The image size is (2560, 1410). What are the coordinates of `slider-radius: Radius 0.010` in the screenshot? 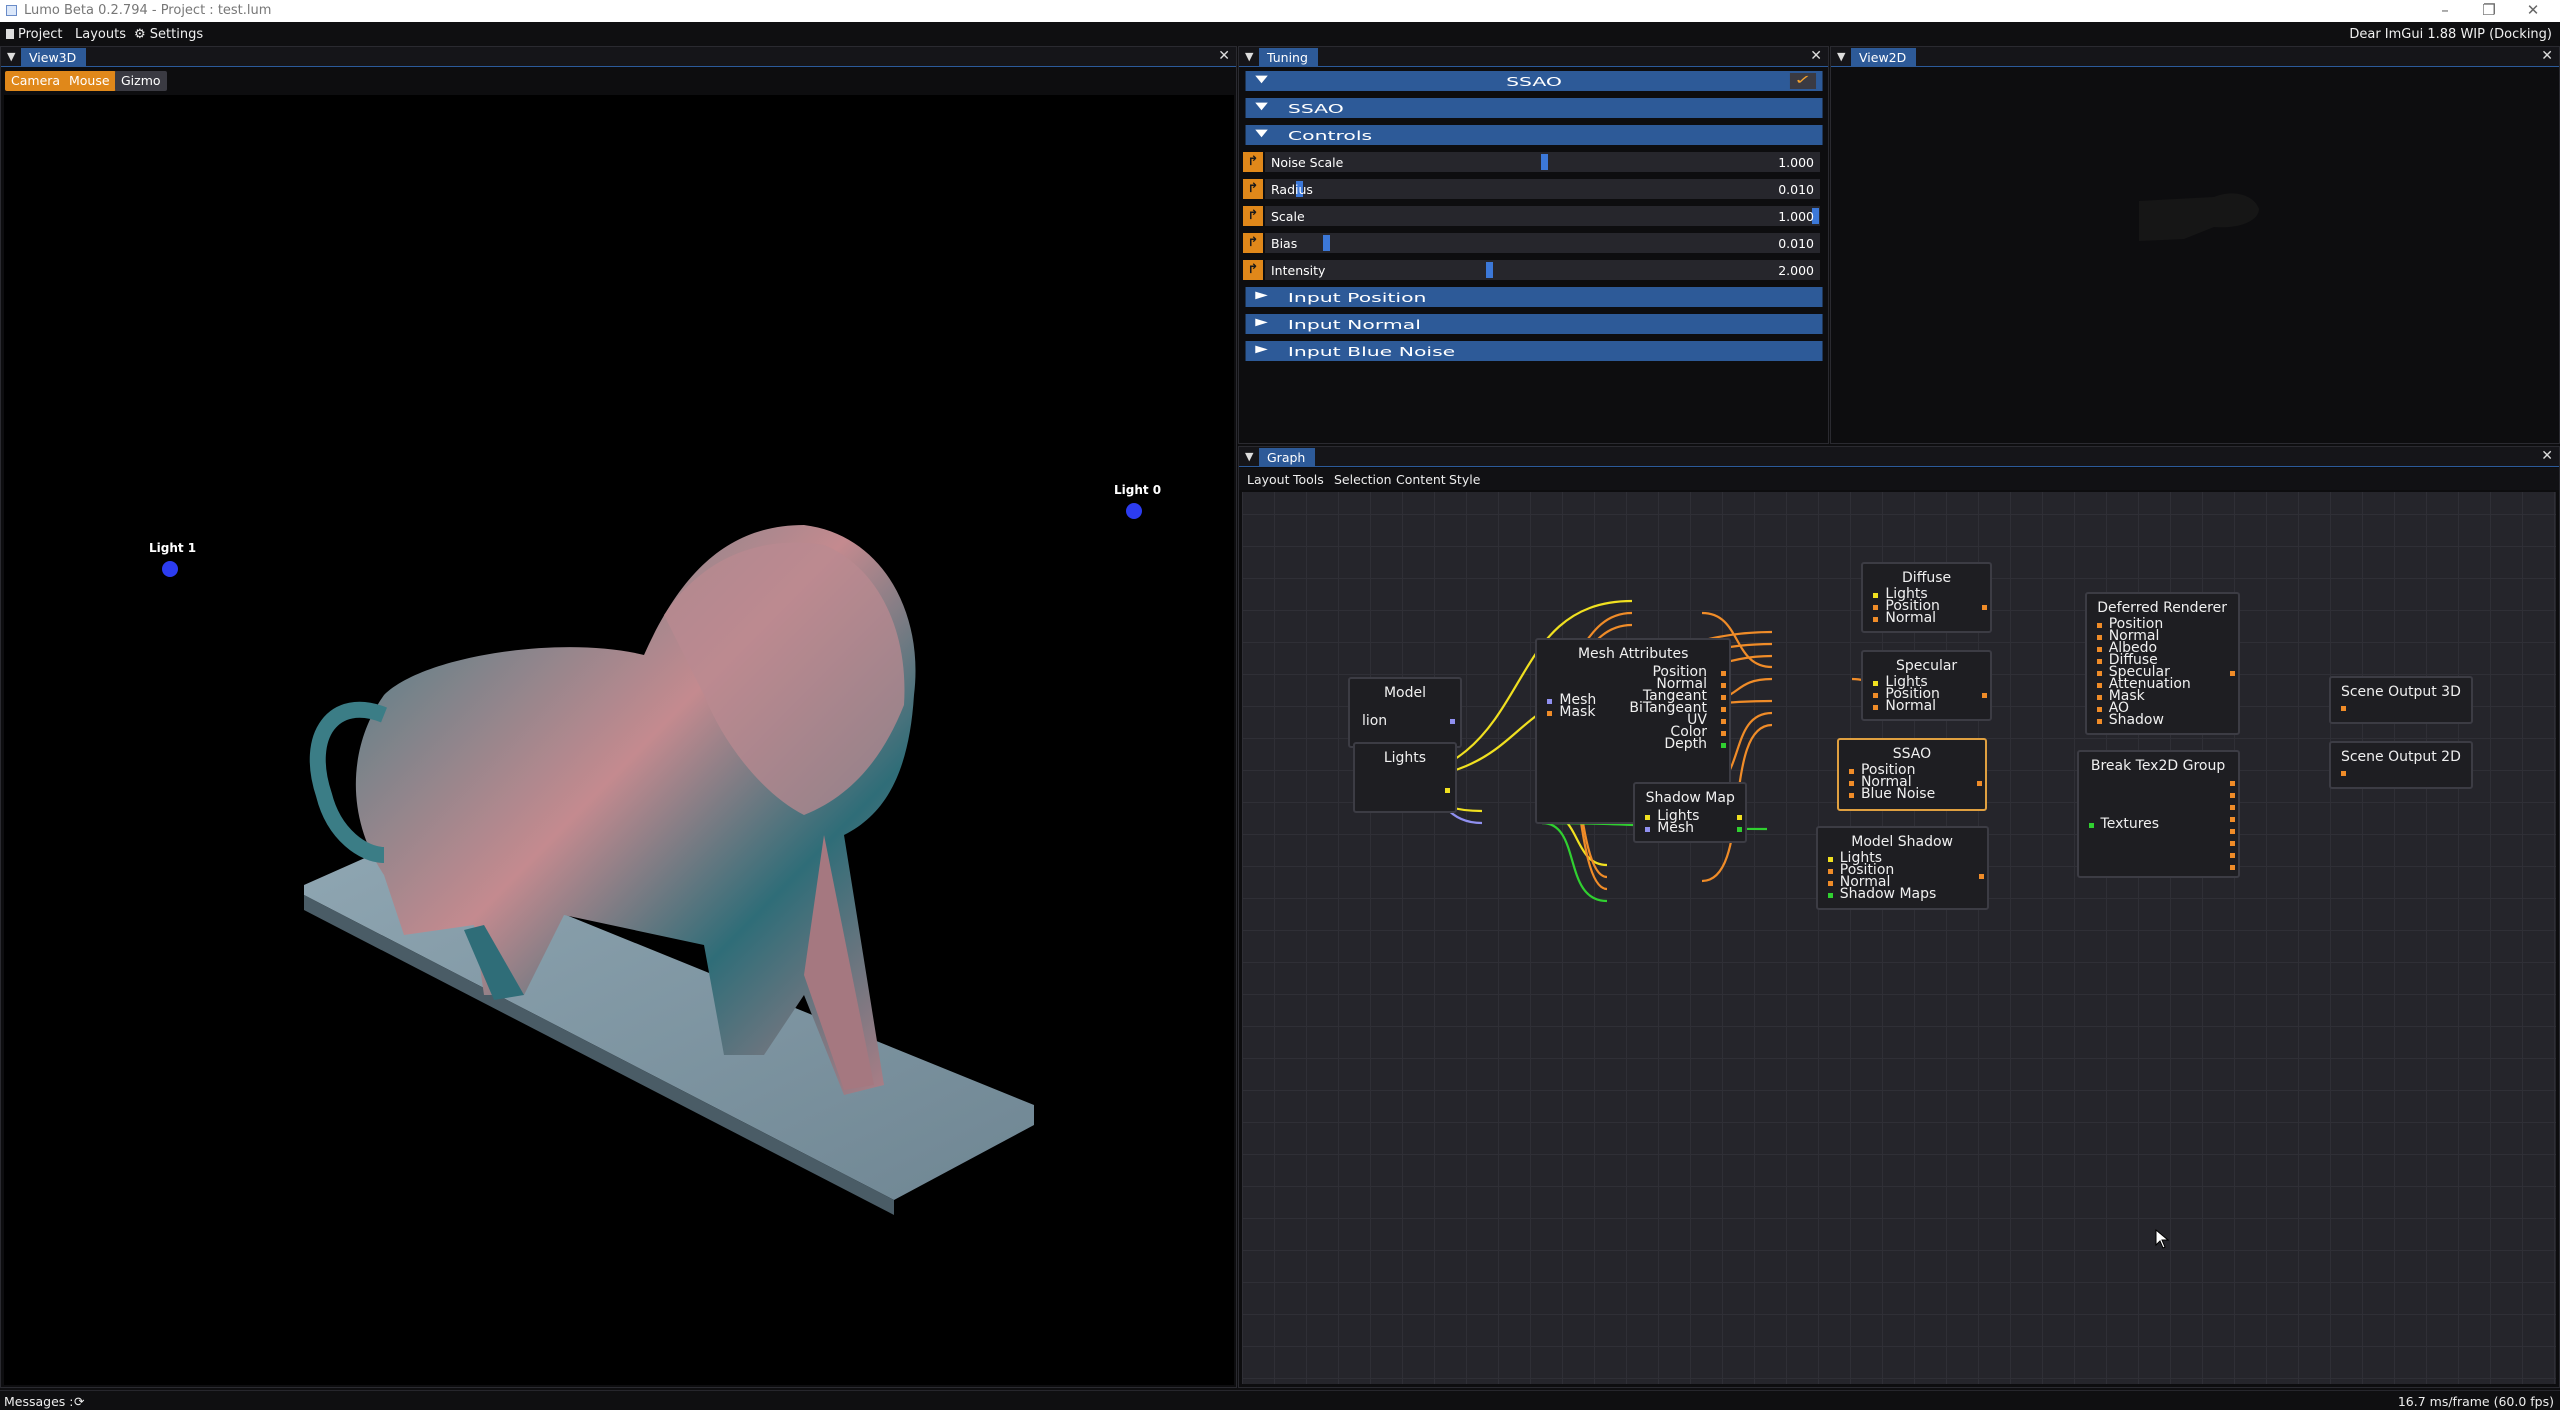 It's located at (1542, 189).